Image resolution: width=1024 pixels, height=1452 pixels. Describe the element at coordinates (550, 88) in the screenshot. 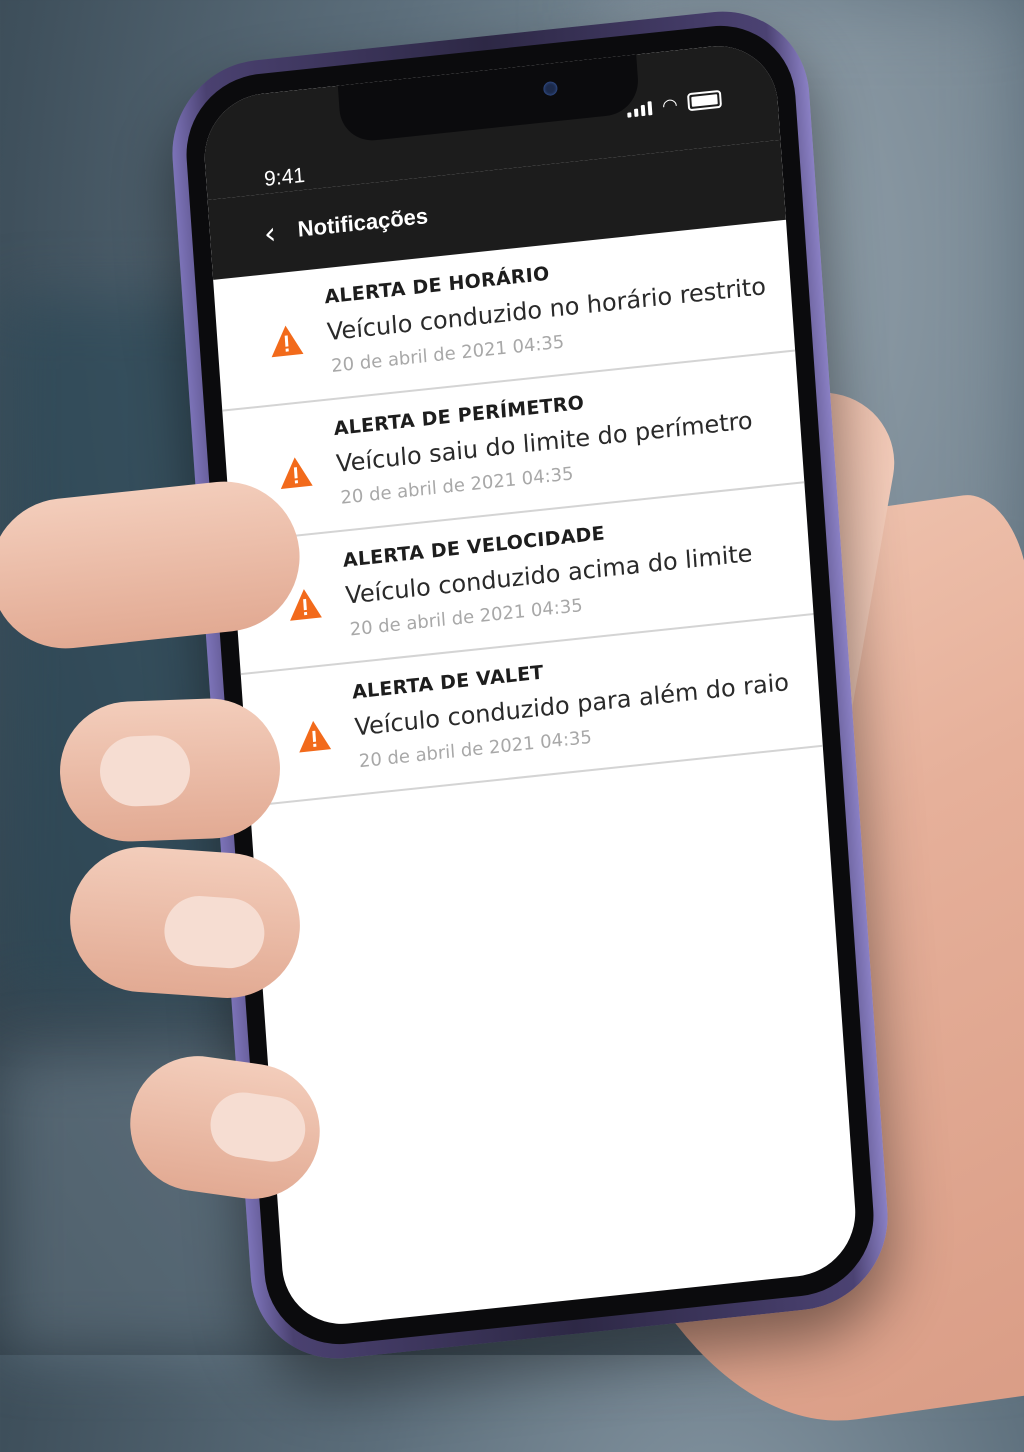

I see `camera-icon` at that location.